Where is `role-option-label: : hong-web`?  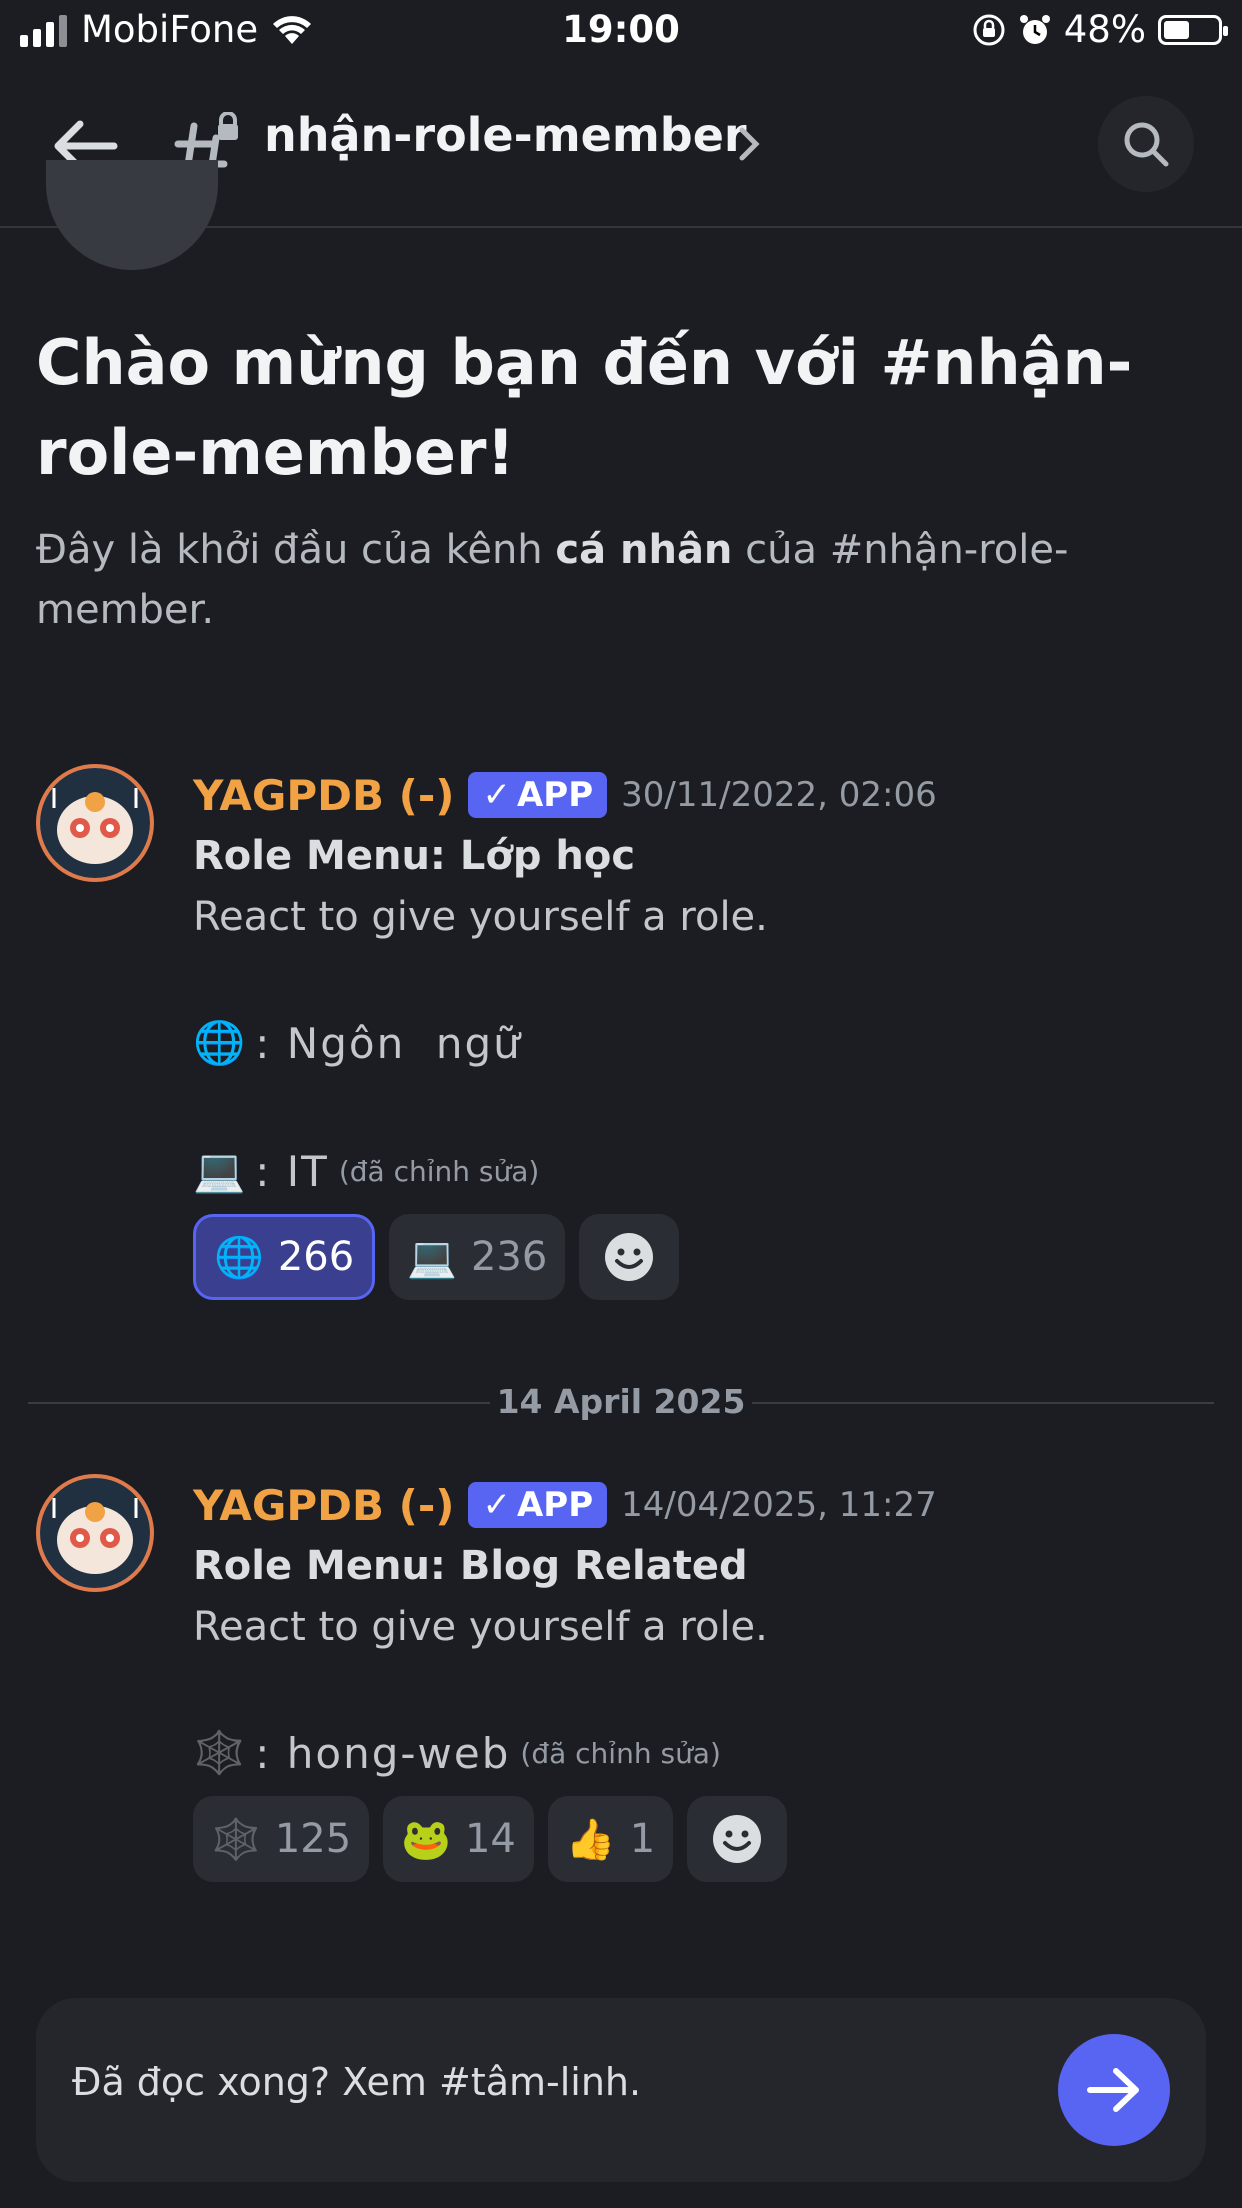
role-option-label: : hong-web is located at coordinates (383, 1753).